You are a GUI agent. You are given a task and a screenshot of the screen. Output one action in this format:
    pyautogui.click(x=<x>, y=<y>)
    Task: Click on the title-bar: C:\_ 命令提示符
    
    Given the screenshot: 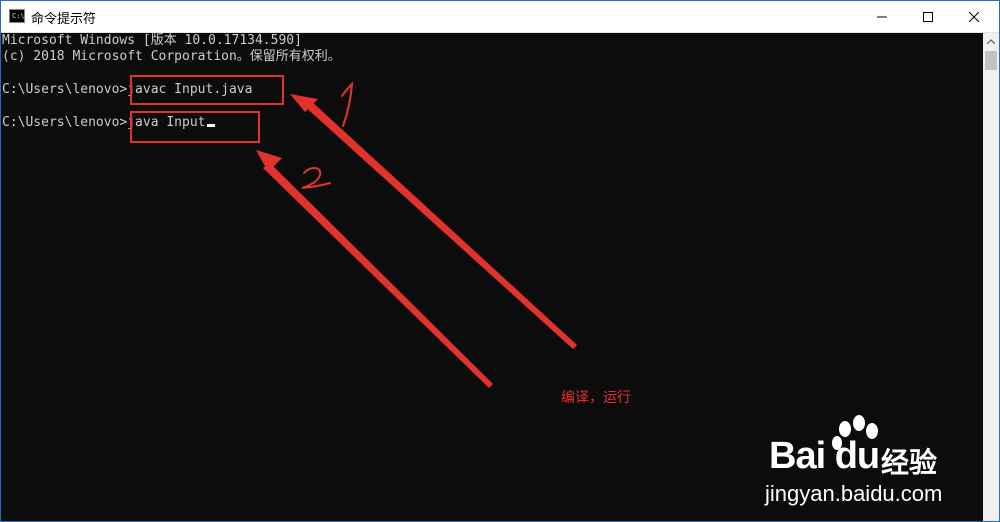 What is the action you would take?
    pyautogui.click(x=500, y=17)
    